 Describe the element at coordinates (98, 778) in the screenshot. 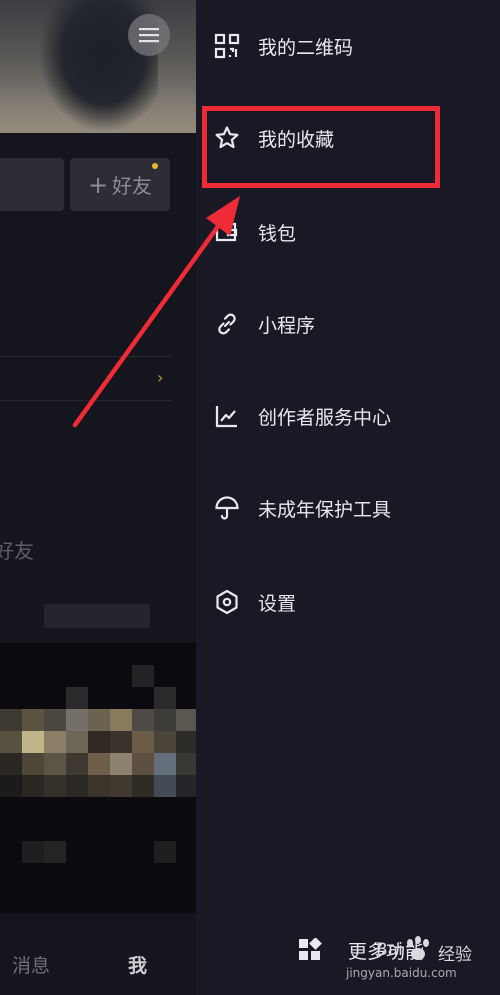

I see `pixelated-video-thumbnail` at that location.